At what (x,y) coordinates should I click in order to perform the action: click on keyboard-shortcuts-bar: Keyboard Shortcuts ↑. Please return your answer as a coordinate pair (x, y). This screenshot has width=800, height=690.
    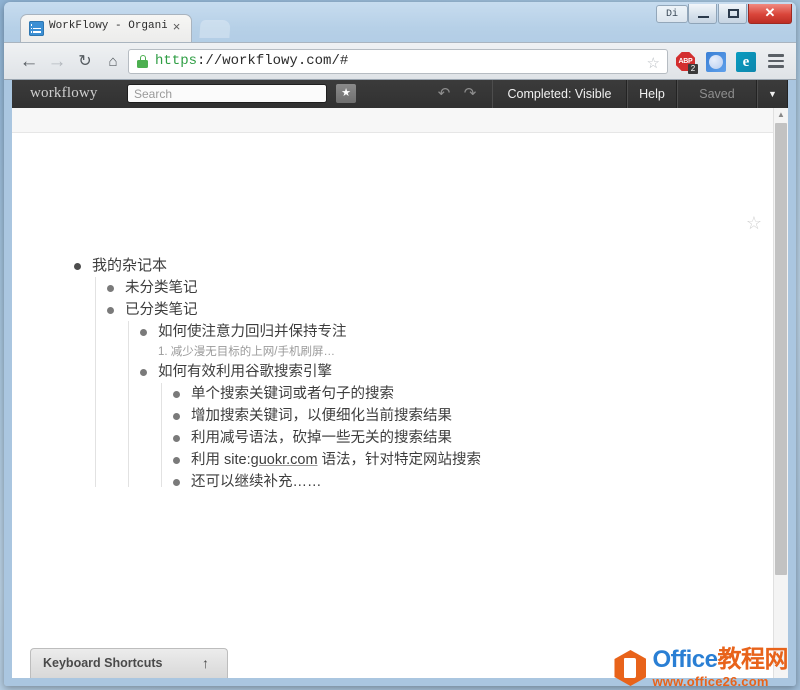
    Looking at the image, I should click on (129, 663).